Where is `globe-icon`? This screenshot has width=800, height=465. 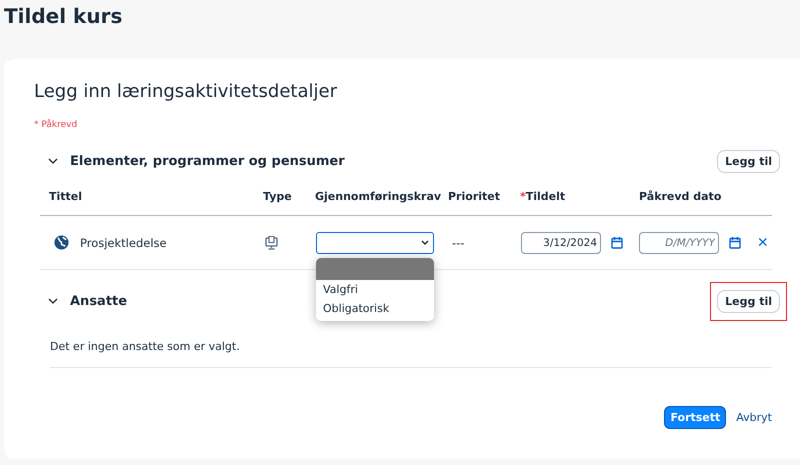 globe-icon is located at coordinates (61, 242).